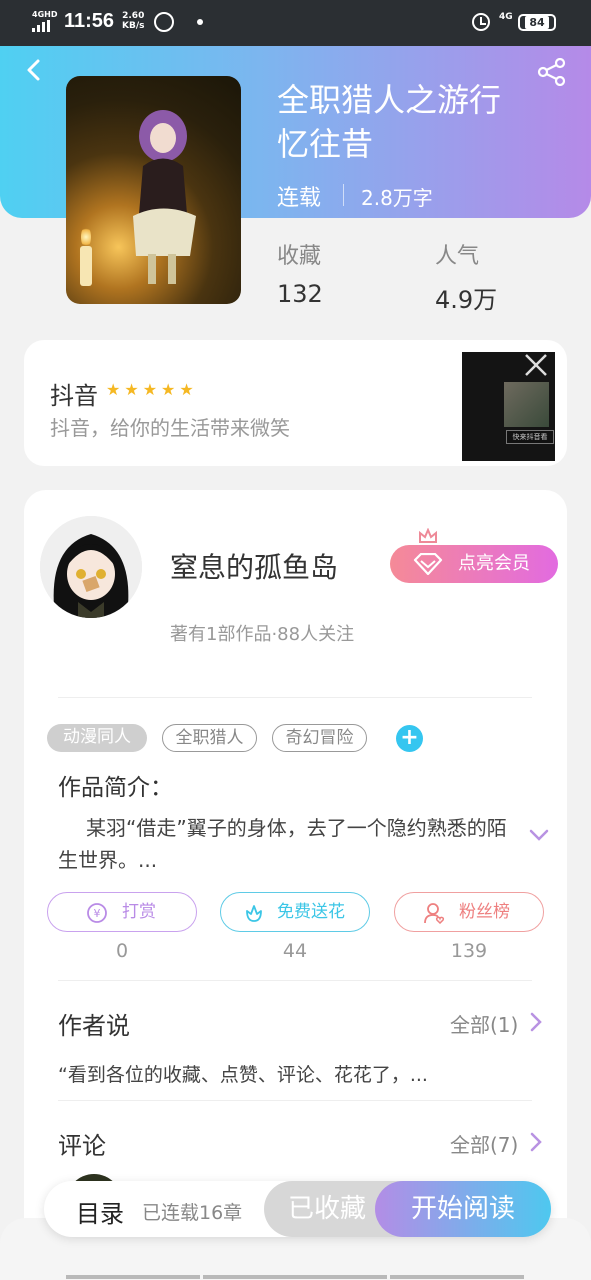 Image resolution: width=591 pixels, height=1280 pixels. I want to click on author-name: 窒息的孤鱼岛, so click(254, 566).